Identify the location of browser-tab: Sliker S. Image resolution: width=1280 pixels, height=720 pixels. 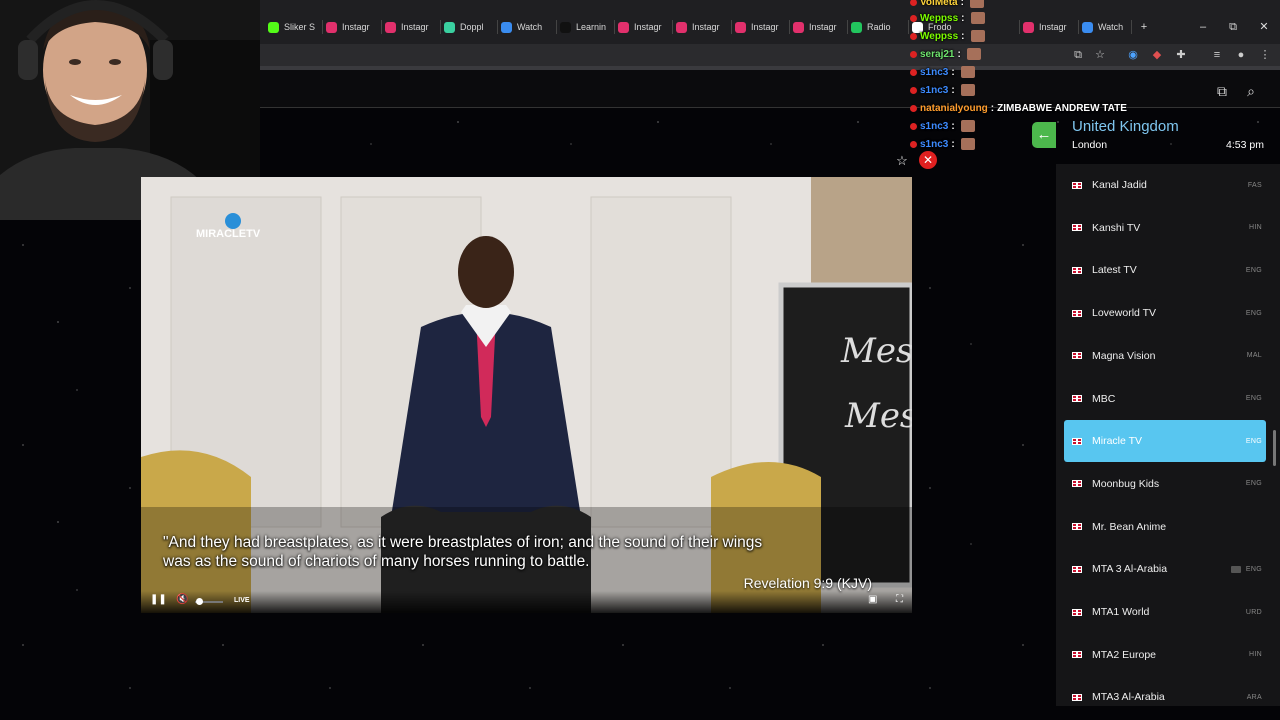
(295, 27).